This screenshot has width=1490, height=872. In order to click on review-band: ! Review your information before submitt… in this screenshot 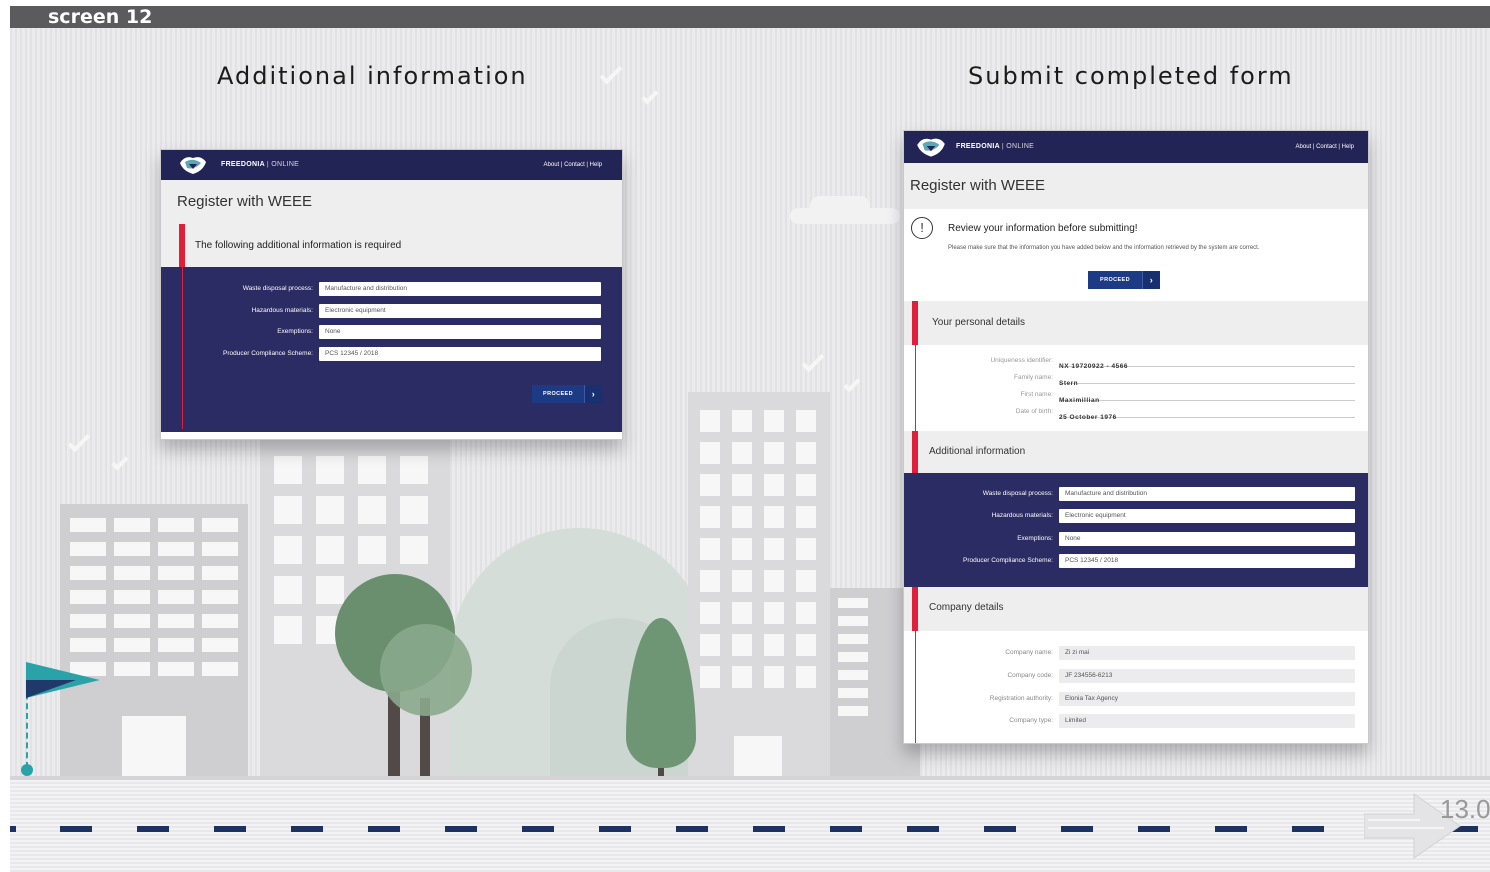, I will do `click(1136, 255)`.